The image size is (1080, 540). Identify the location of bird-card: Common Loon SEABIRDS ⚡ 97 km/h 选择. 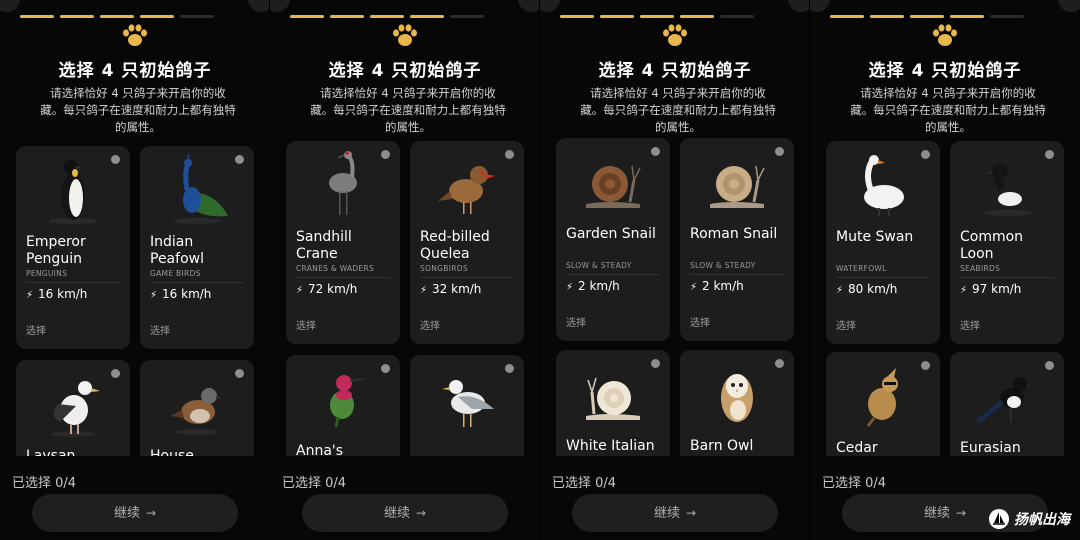
(1007, 242).